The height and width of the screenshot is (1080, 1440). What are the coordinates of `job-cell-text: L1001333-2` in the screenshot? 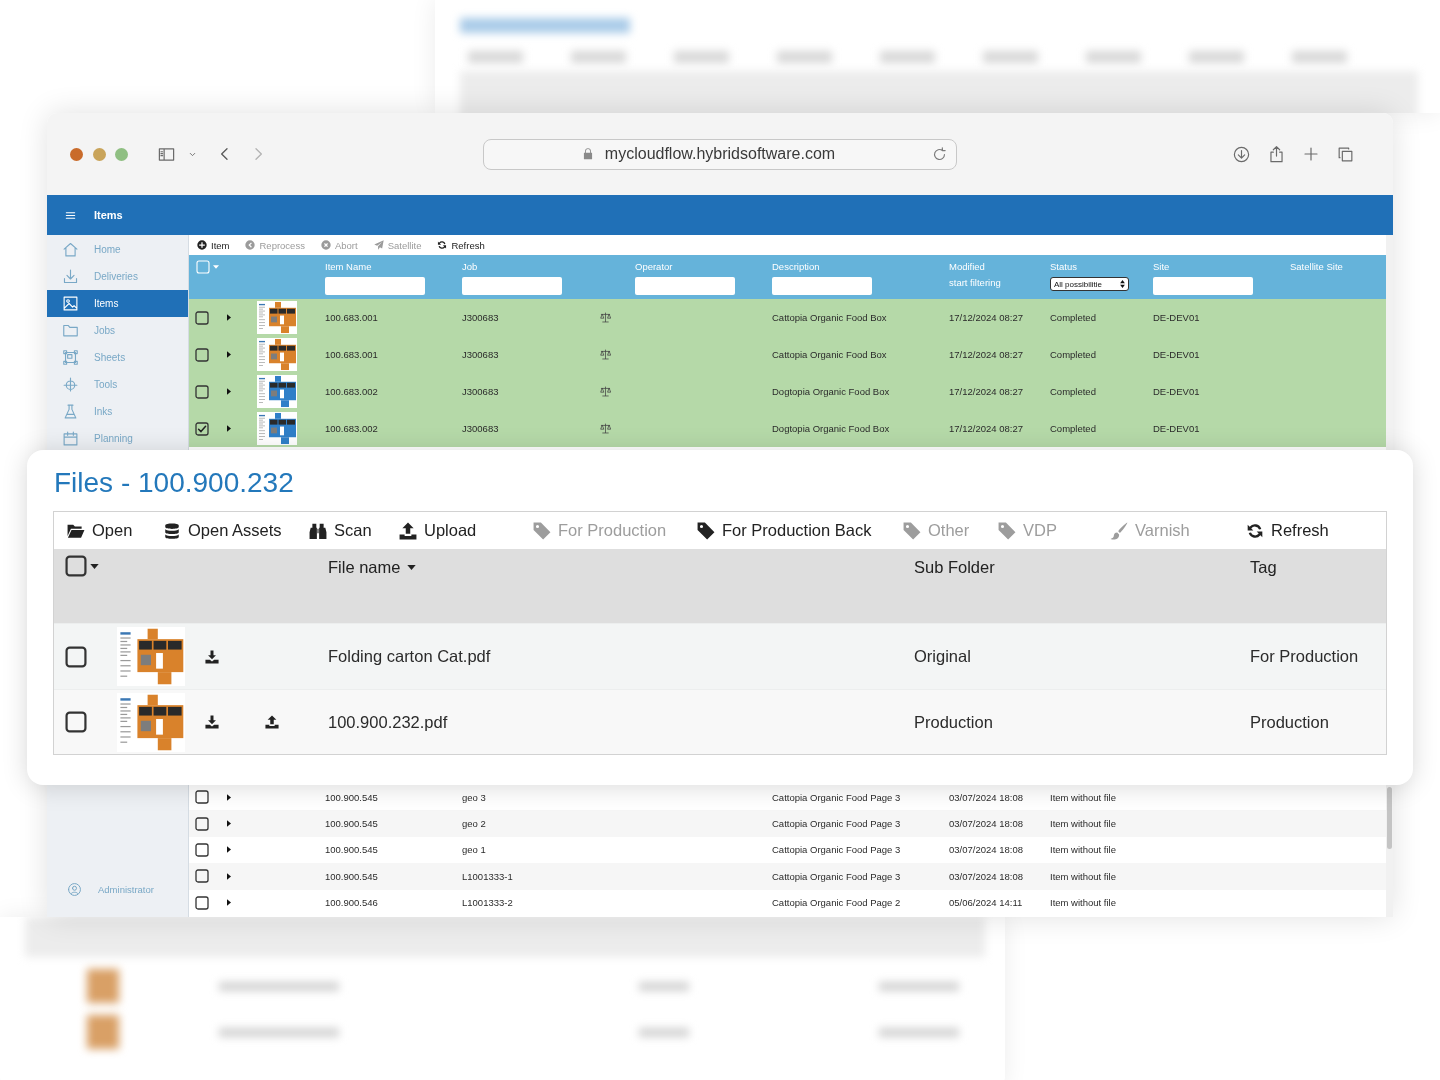 It's located at (487, 903).